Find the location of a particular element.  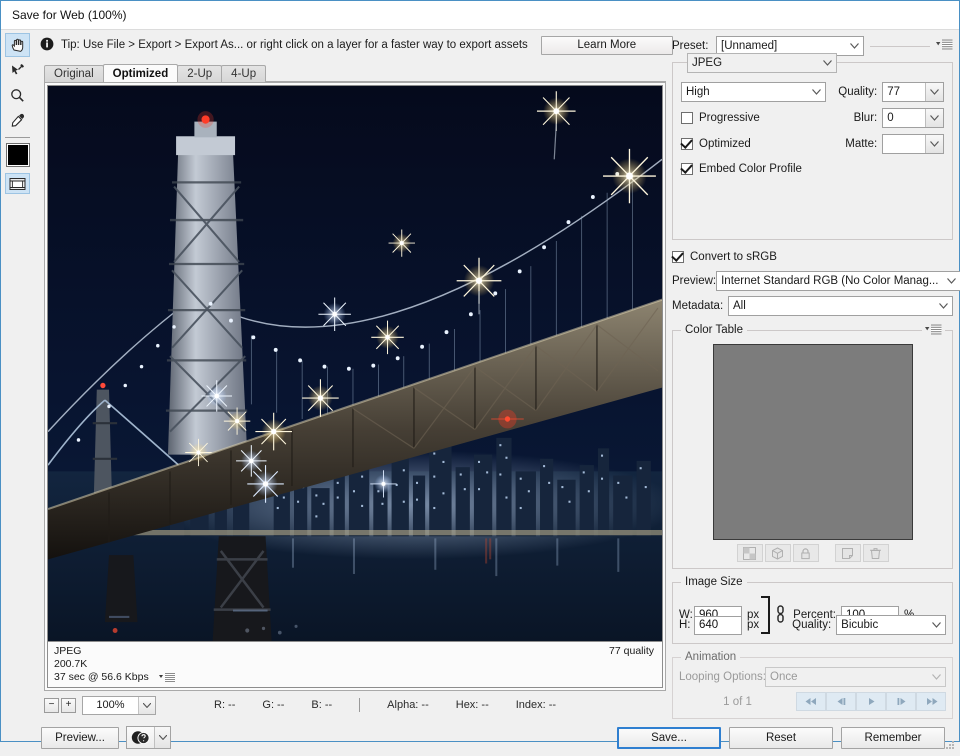

first-frame-icon is located at coordinates (811, 701).